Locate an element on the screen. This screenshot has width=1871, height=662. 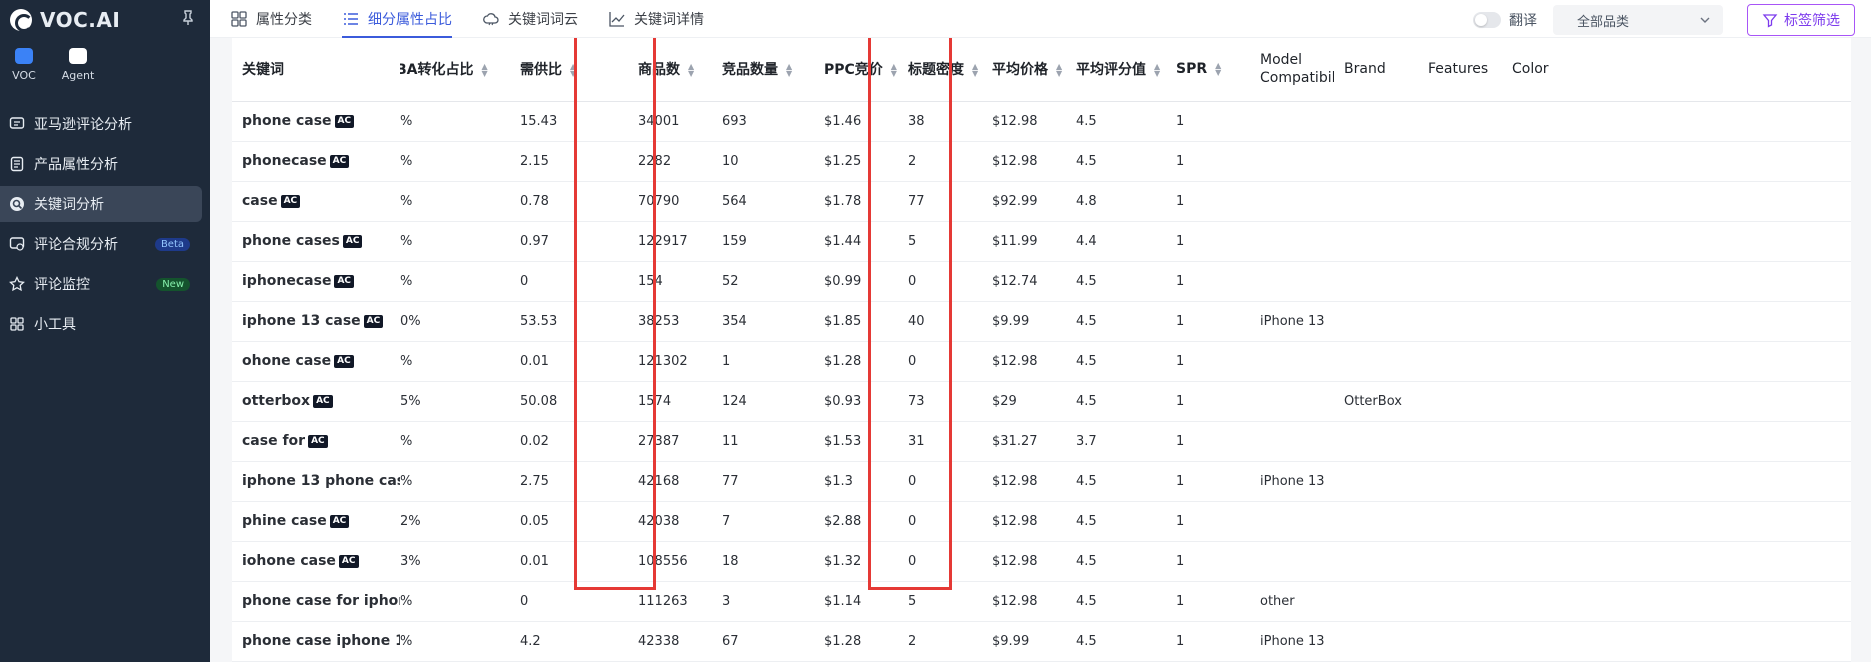
tab-attribute-share: 细分属性占比 is located at coordinates (397, 19).